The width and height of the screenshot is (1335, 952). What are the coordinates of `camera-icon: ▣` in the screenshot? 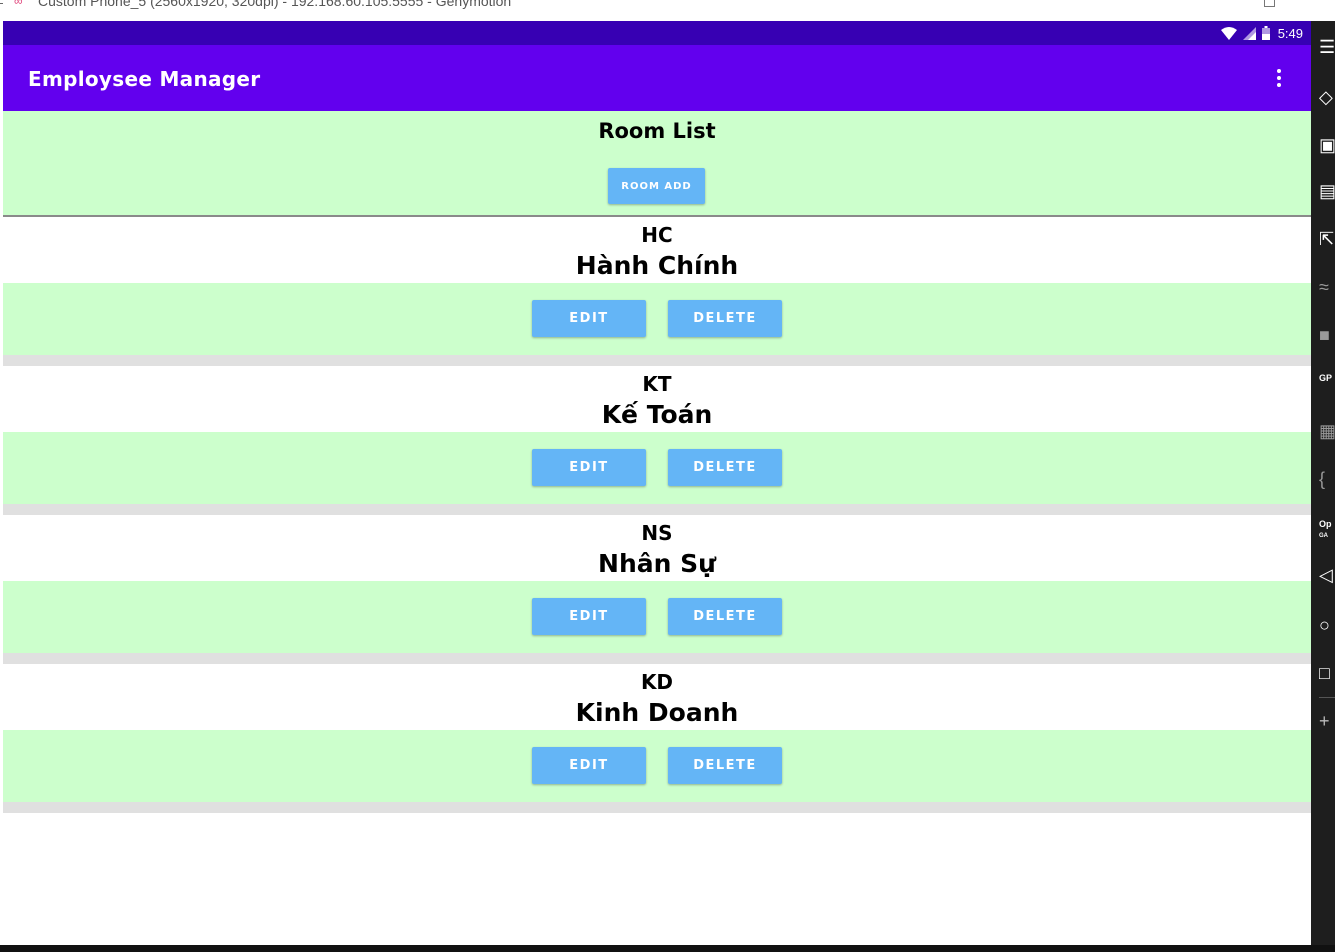 It's located at (1327, 145).